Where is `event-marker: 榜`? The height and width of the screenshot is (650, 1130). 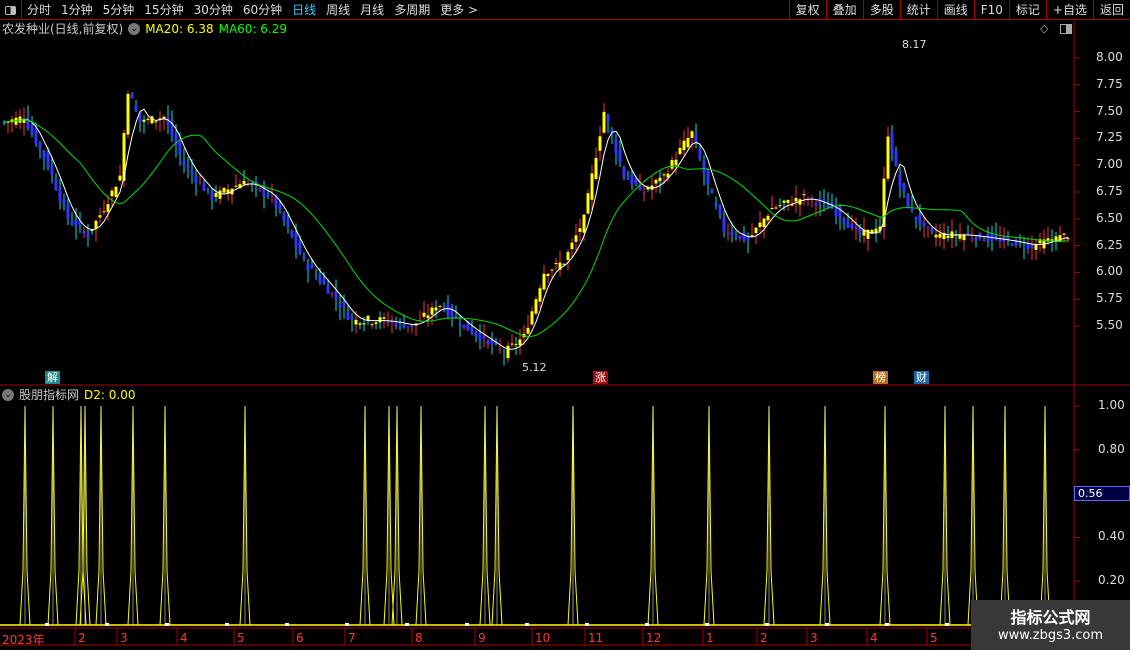 event-marker: 榜 is located at coordinates (880, 377).